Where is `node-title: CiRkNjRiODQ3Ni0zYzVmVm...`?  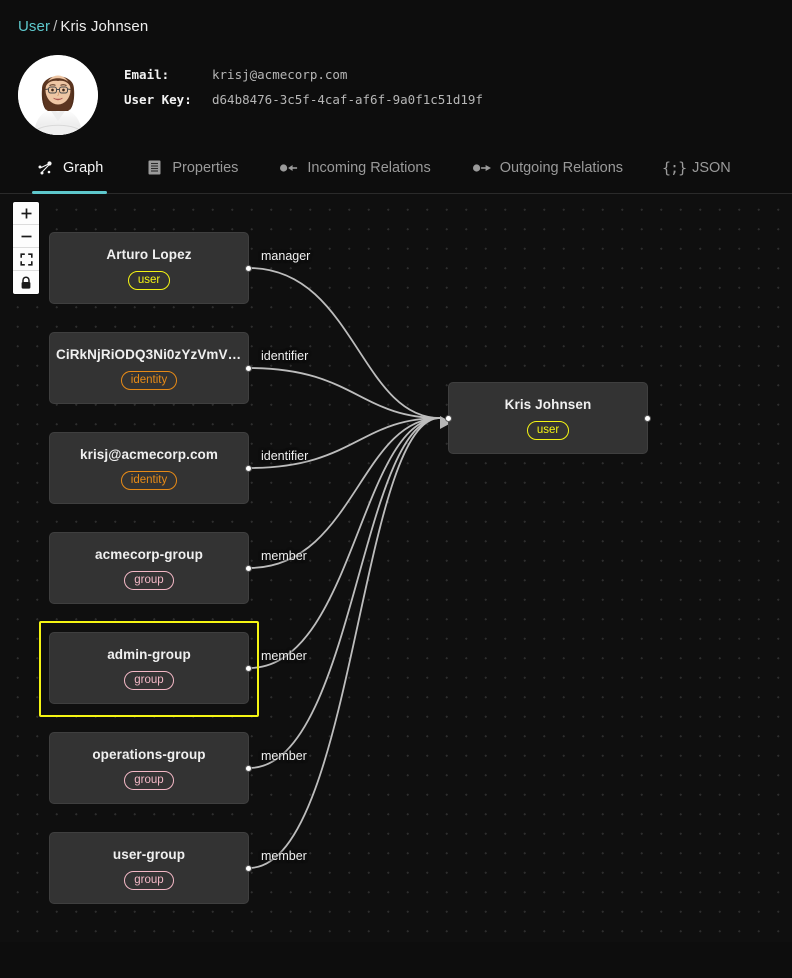 node-title: CiRkNjRiODQ3Ni0zYzVmVm... is located at coordinates (149, 354).